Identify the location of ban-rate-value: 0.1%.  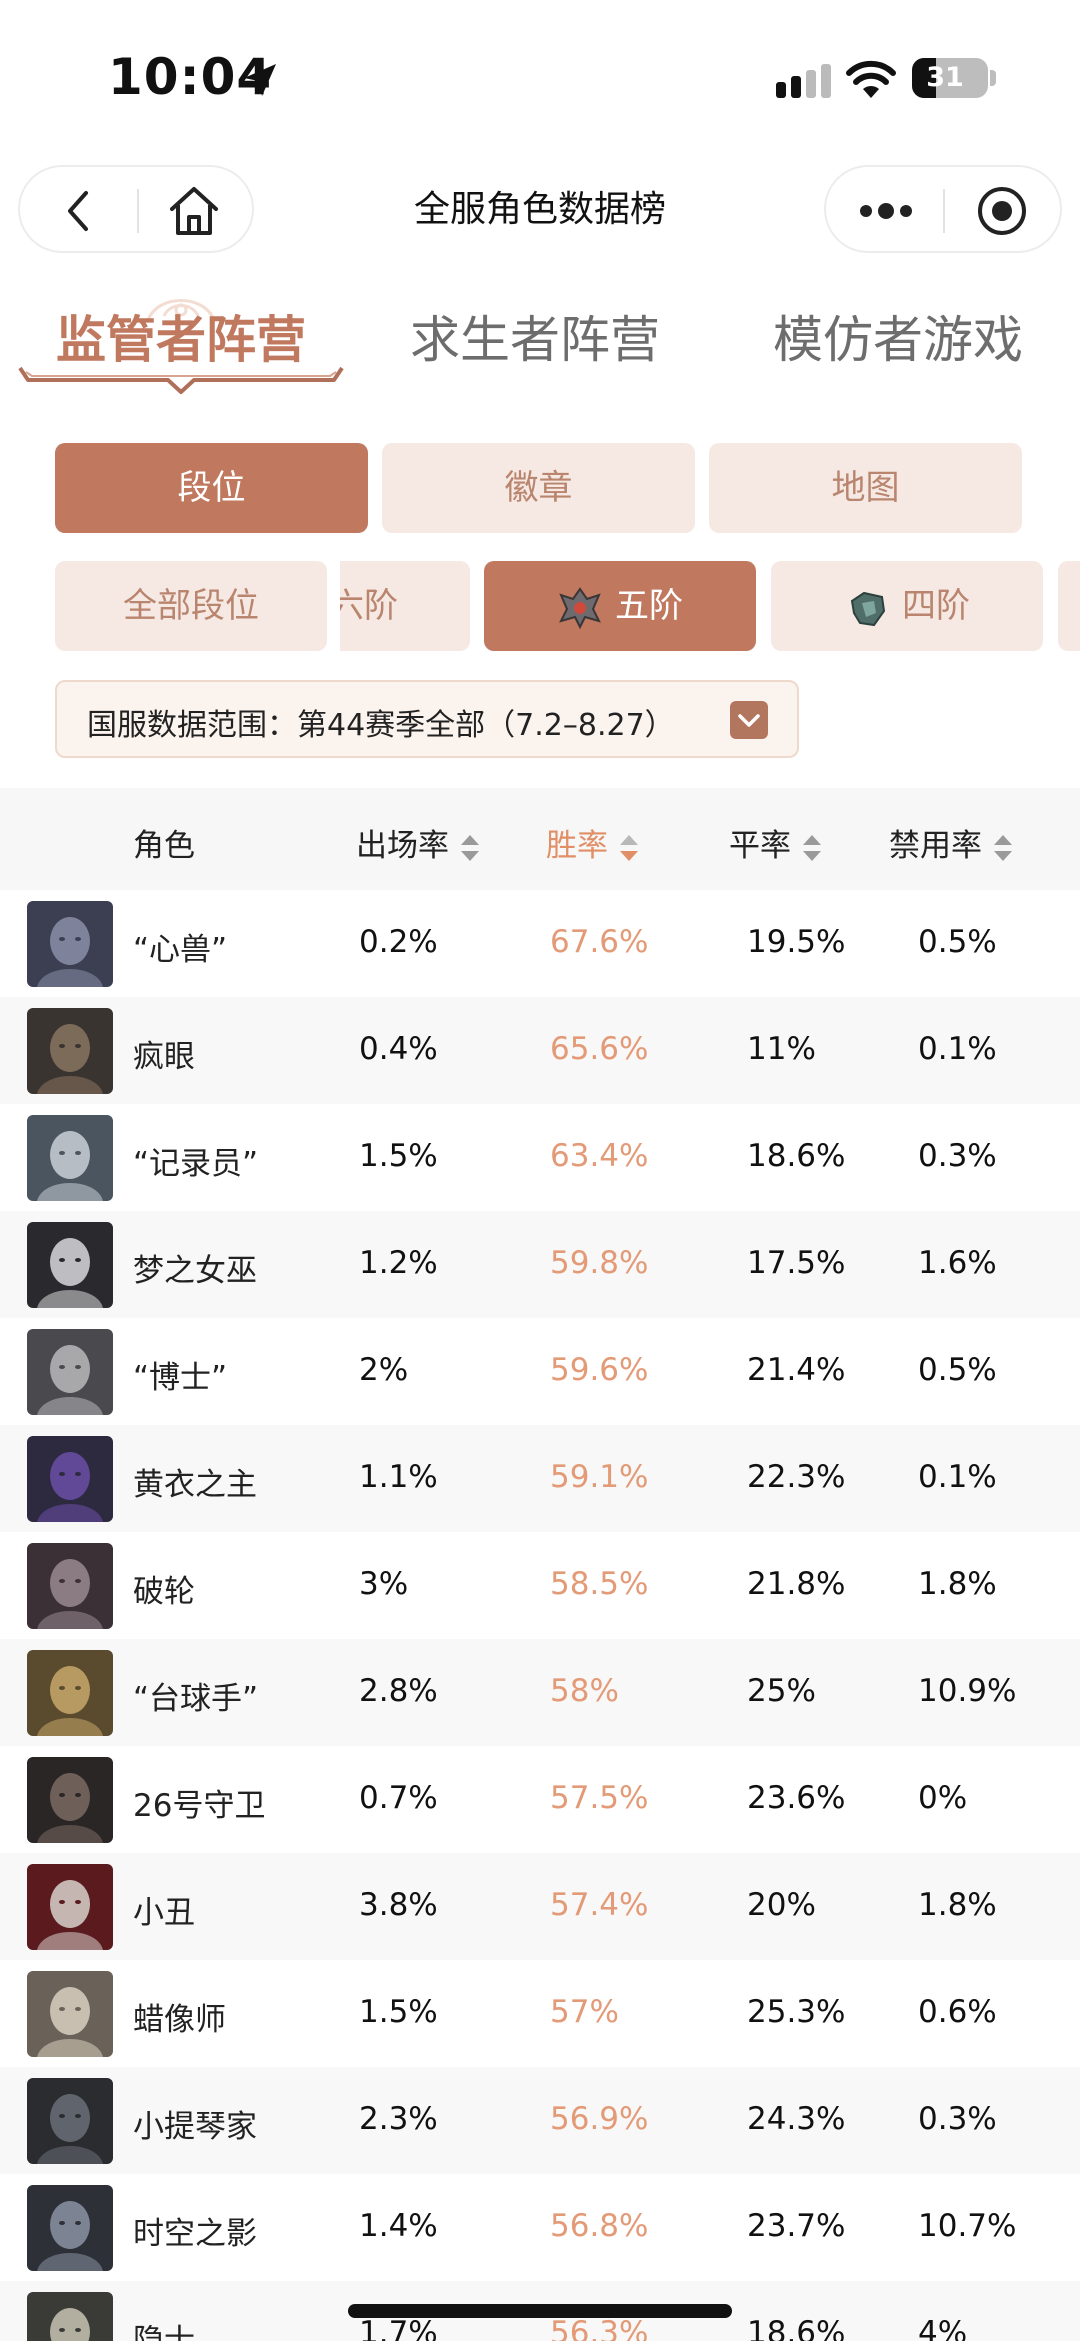
(957, 1477).